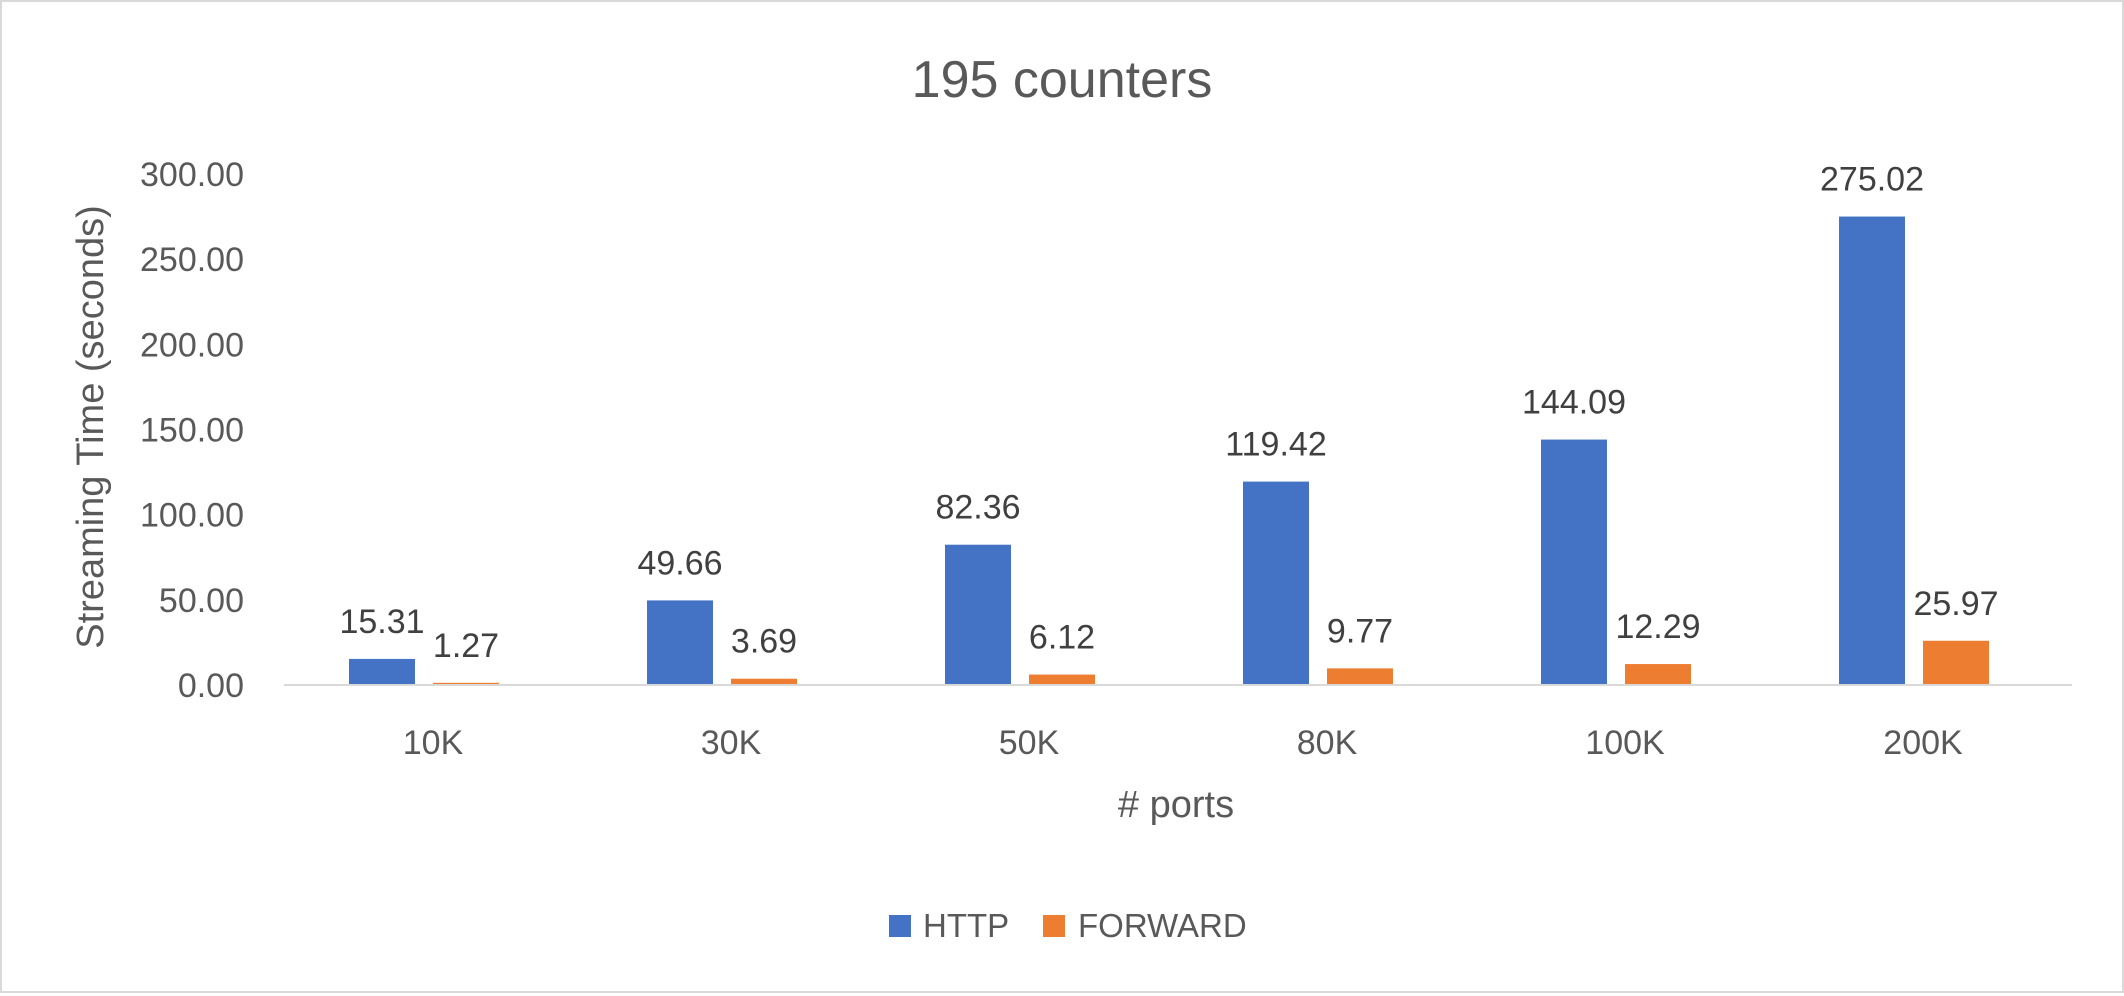  What do you see at coordinates (1062, 80) in the screenshot?
I see `chart-title: 195 counters` at bounding box center [1062, 80].